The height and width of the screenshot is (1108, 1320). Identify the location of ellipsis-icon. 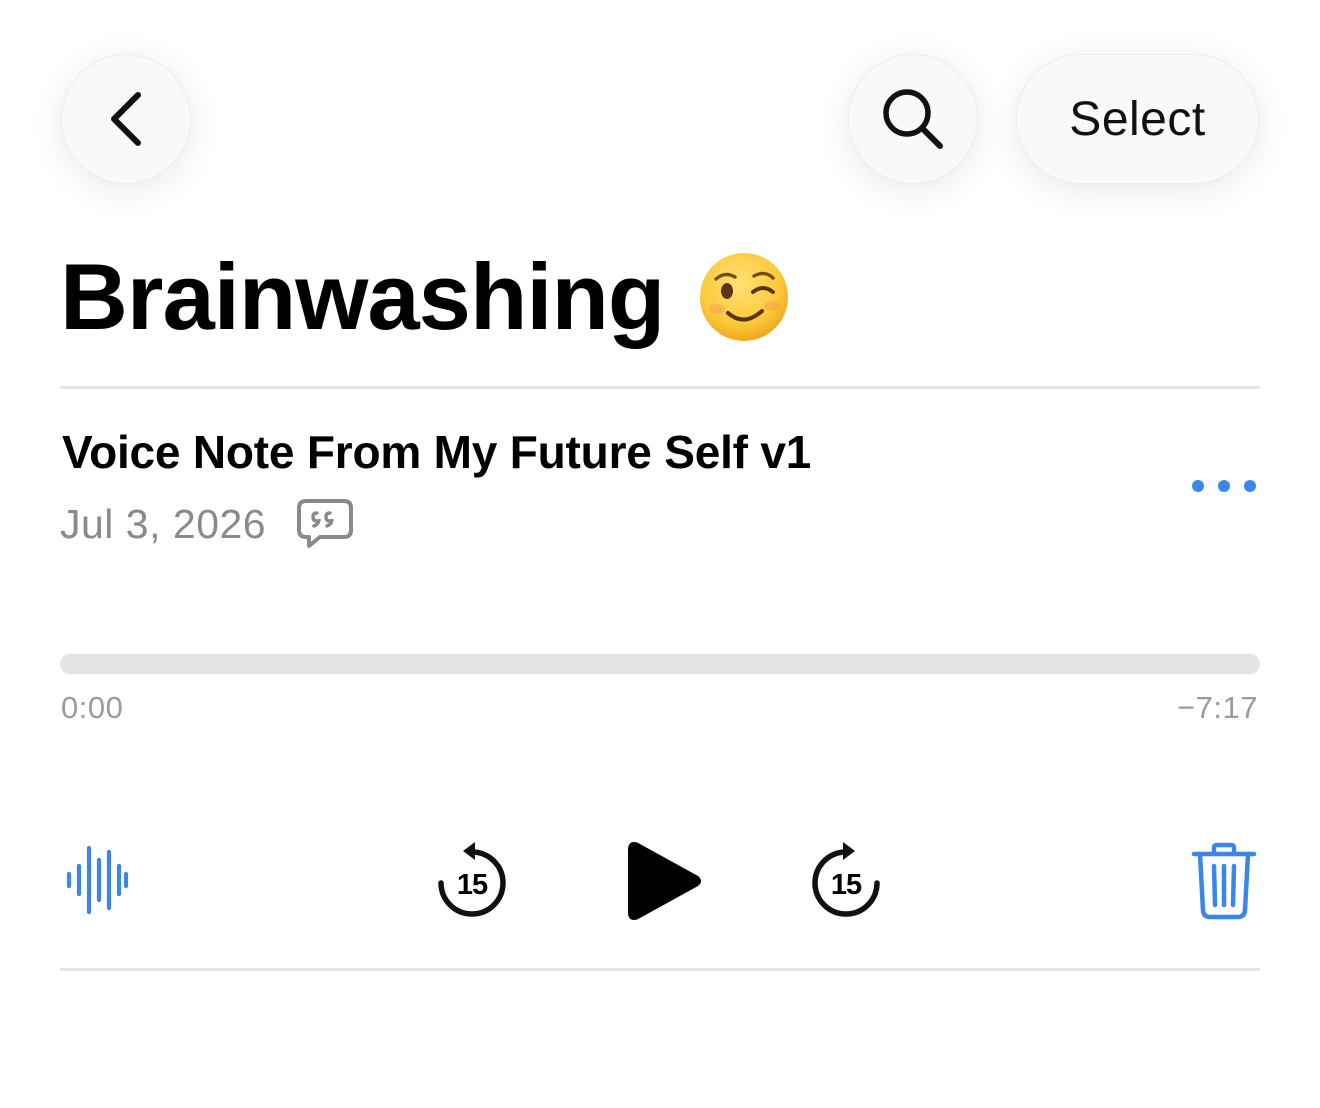
(1198, 486).